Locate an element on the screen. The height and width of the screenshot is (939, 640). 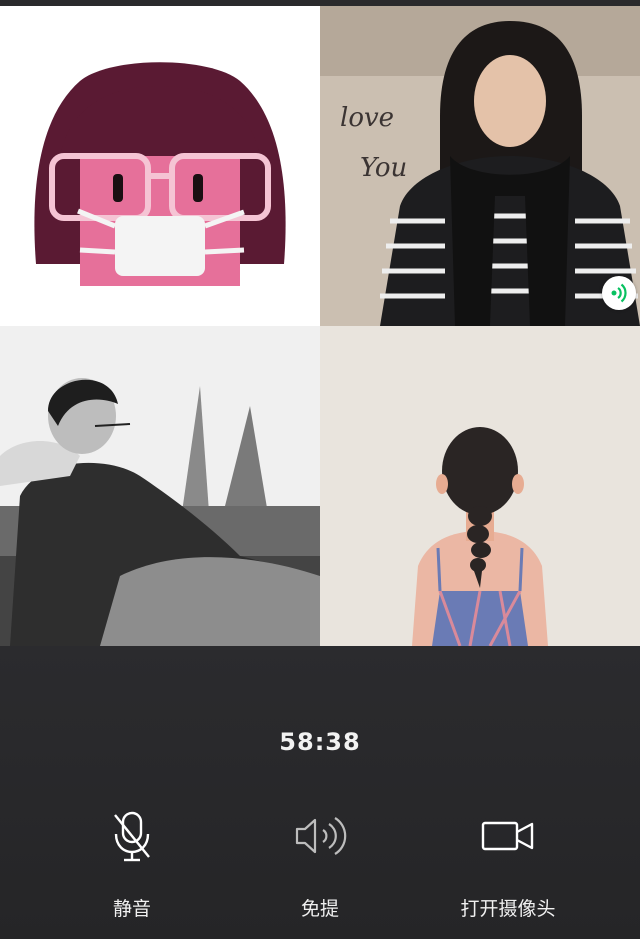
mute-label: 静音 is located at coordinates (131, 909).